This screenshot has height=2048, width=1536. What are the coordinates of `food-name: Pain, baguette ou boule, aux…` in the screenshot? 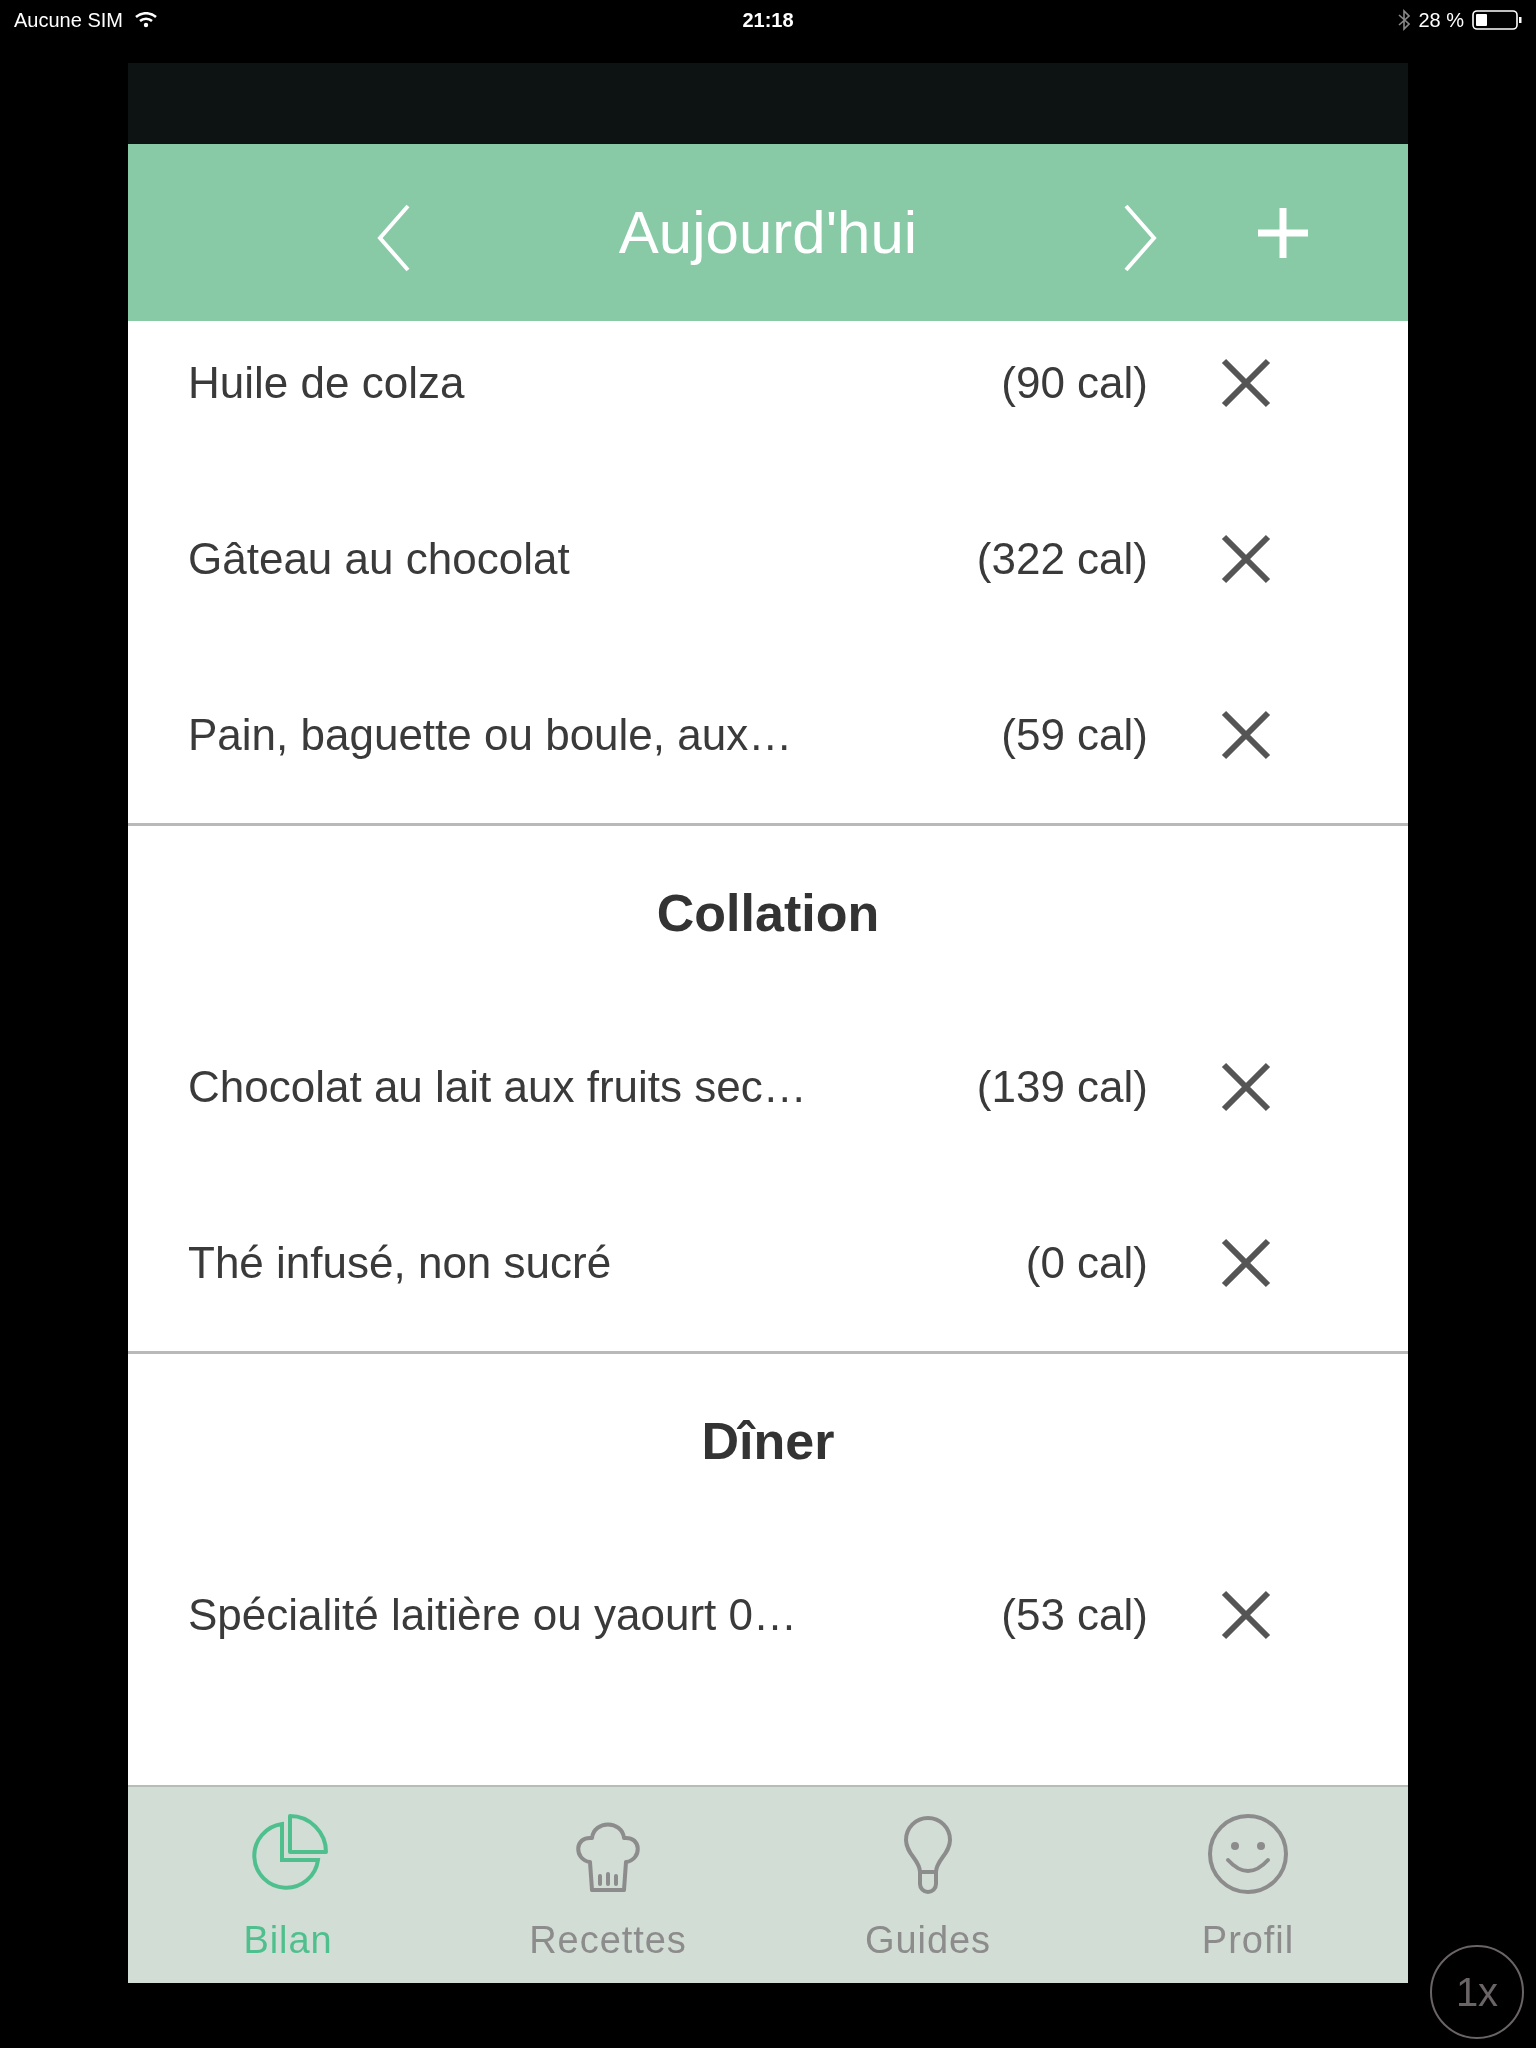 It's located at (491, 735).